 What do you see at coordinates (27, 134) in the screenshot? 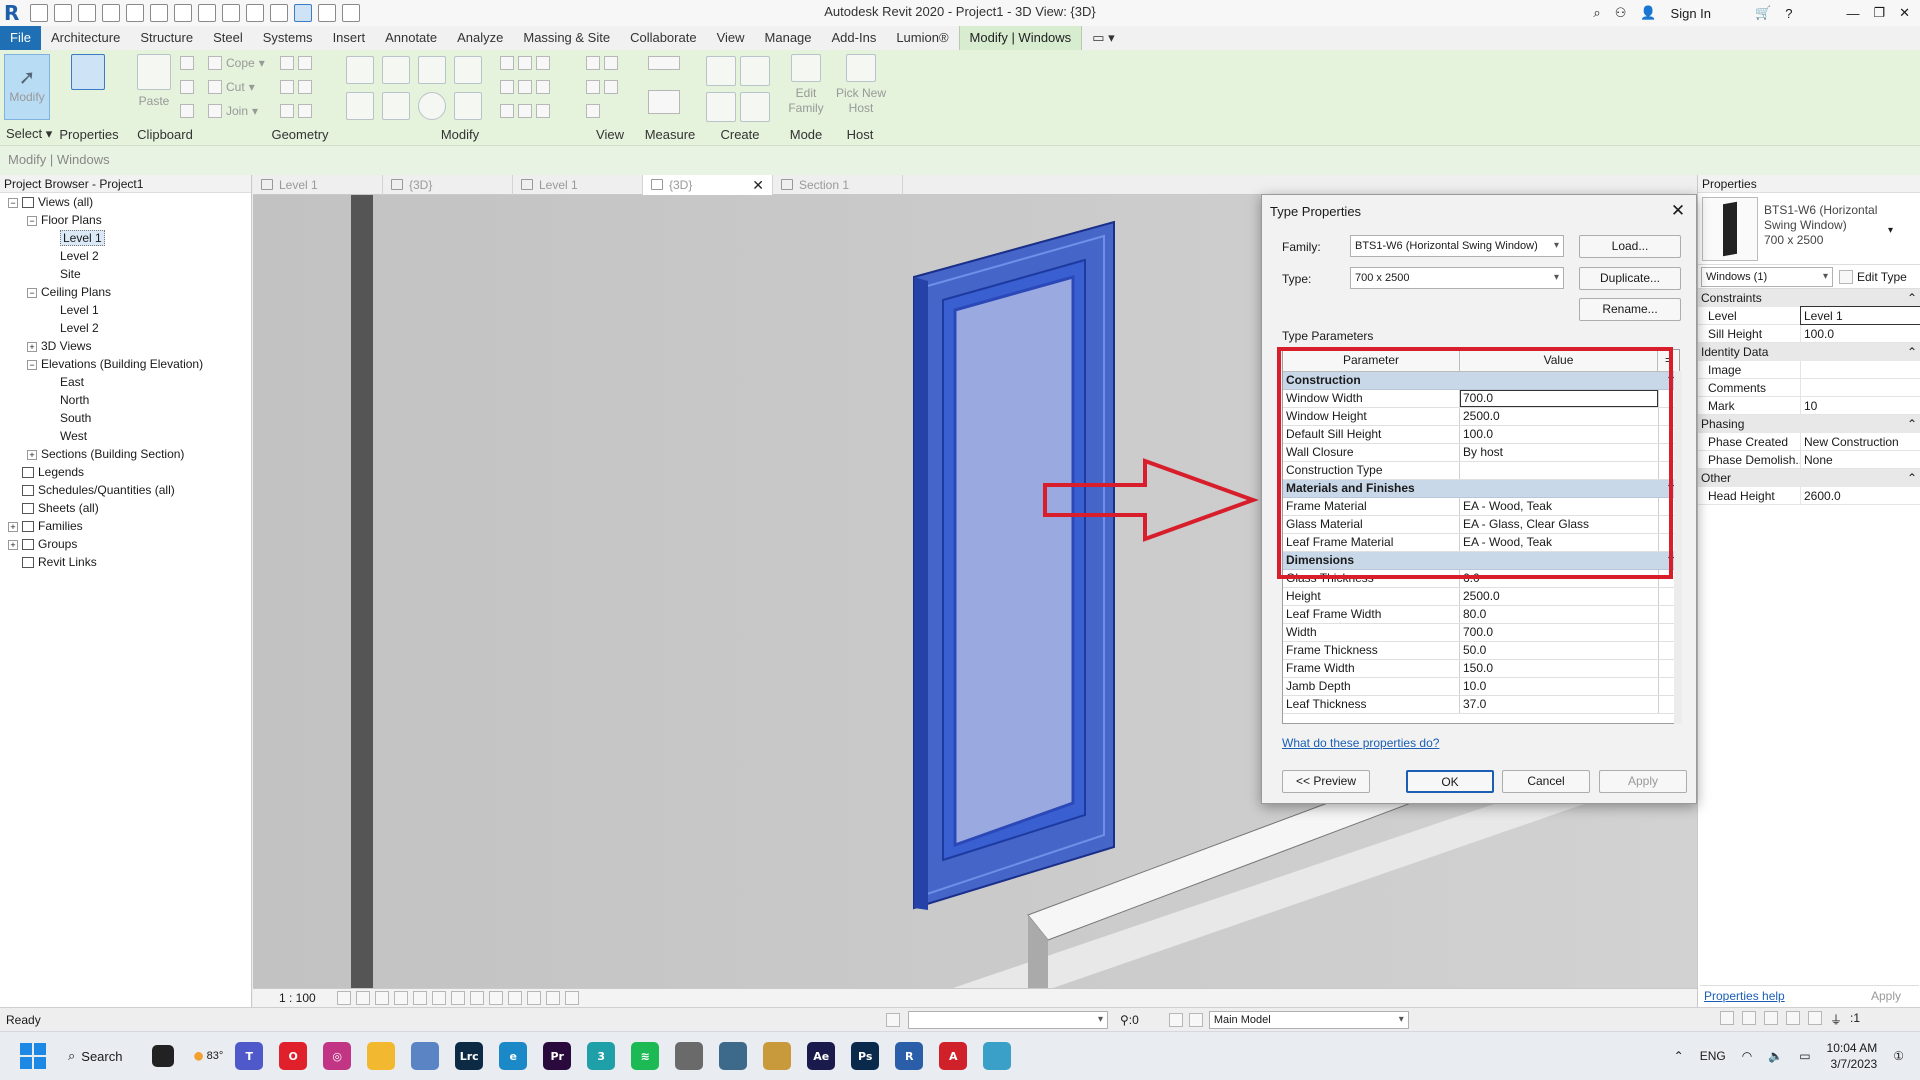
I see `select-dropdown: Select ▾` at bounding box center [27, 134].